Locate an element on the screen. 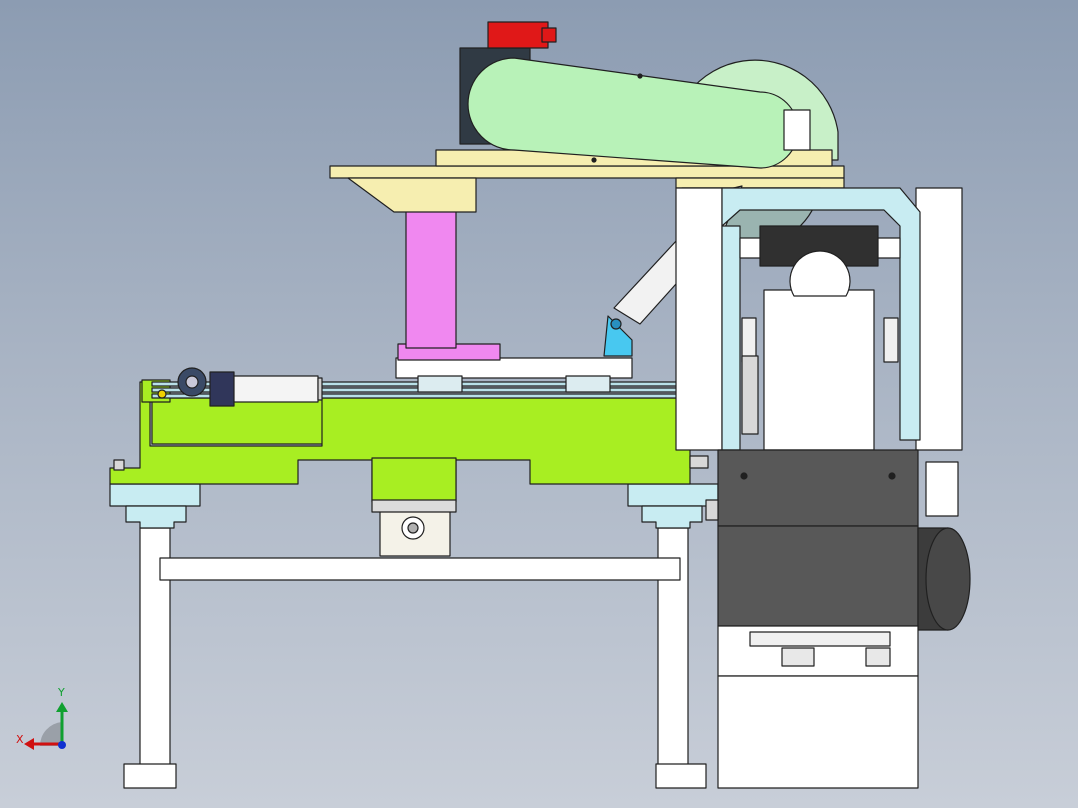  drive-motor is located at coordinates (944, 579).